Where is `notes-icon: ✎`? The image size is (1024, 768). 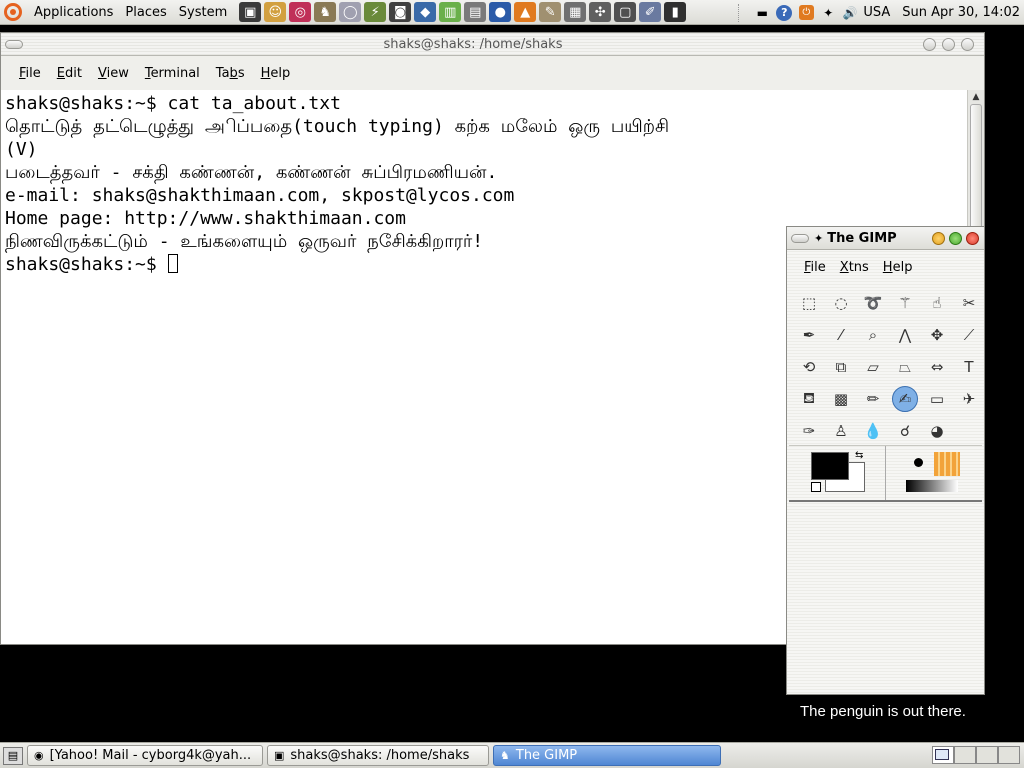 notes-icon: ✎ is located at coordinates (550, 12).